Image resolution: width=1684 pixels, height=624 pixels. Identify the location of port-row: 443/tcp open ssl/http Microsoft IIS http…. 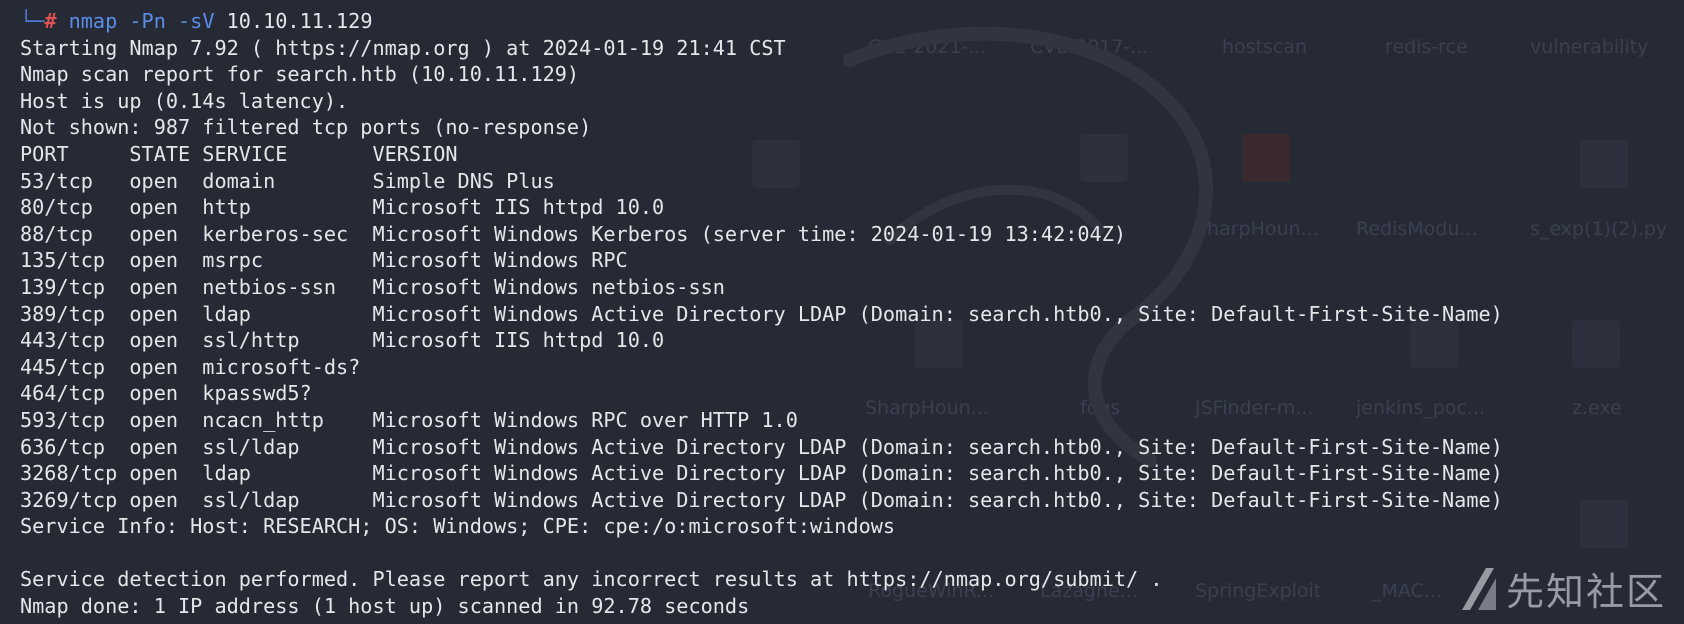
(342, 340).